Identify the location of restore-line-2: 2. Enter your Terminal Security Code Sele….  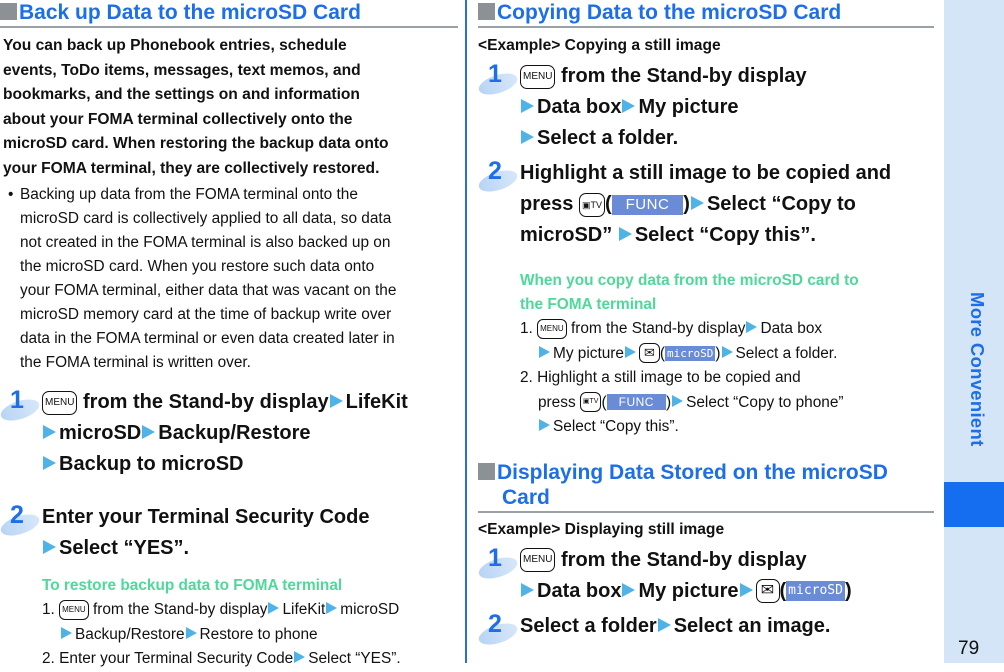
(221, 658).